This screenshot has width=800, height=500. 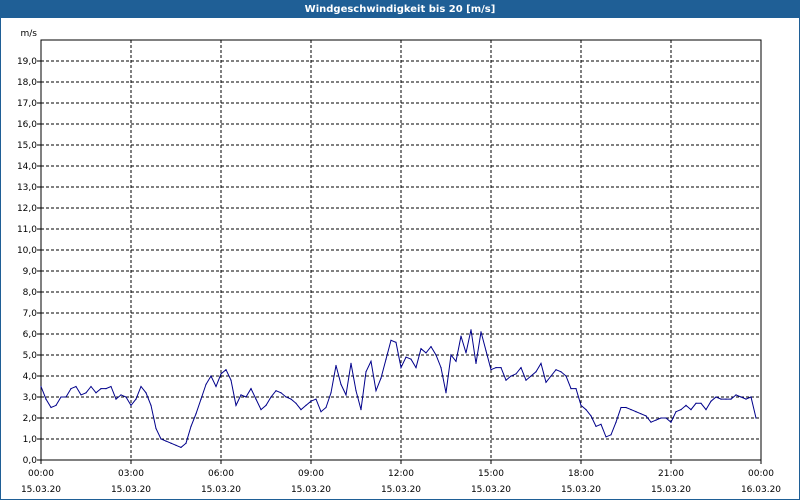 I want to click on x-tick-time-label: 15:00, so click(x=491, y=474).